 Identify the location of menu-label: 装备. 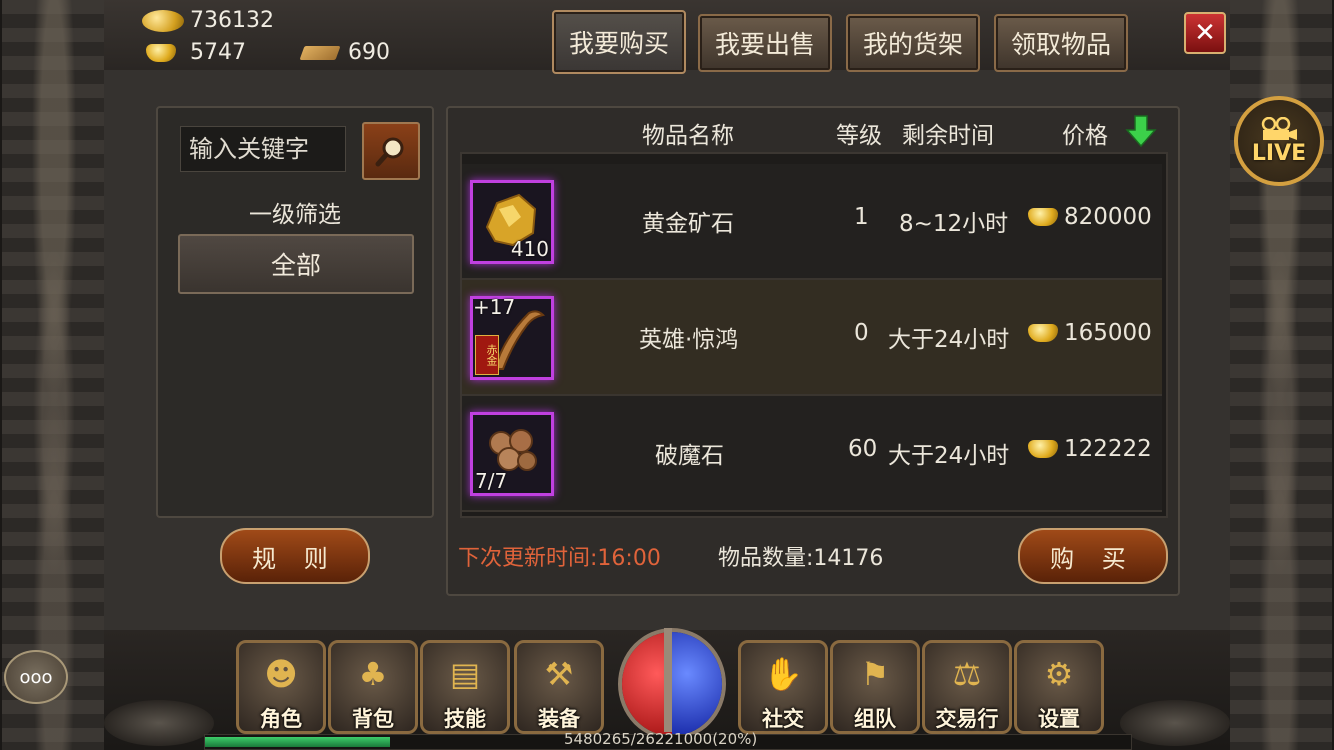
(559, 719).